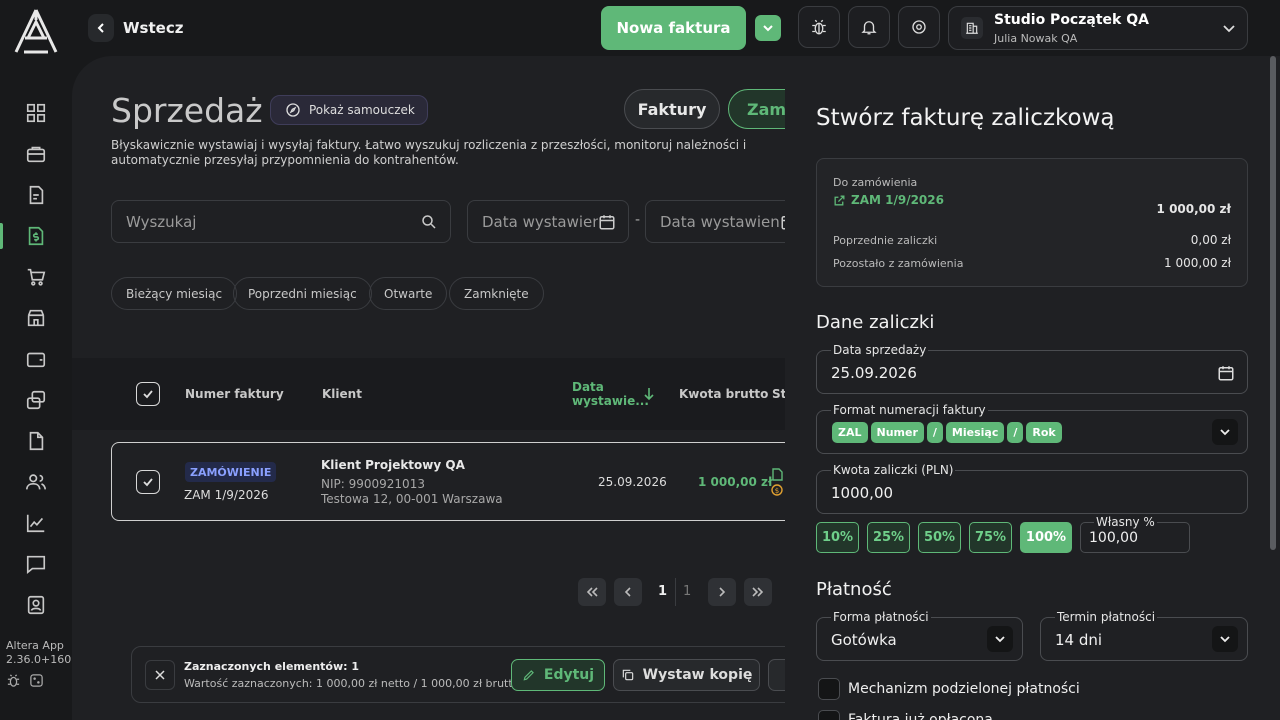 This screenshot has height=720, width=1280. What do you see at coordinates (854, 589) in the screenshot?
I see `payment-section-title: Płatność` at bounding box center [854, 589].